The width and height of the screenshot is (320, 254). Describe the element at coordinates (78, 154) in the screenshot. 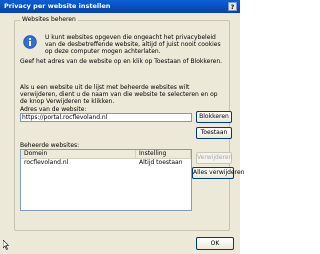

I see `column-header-domain: Domein` at that location.